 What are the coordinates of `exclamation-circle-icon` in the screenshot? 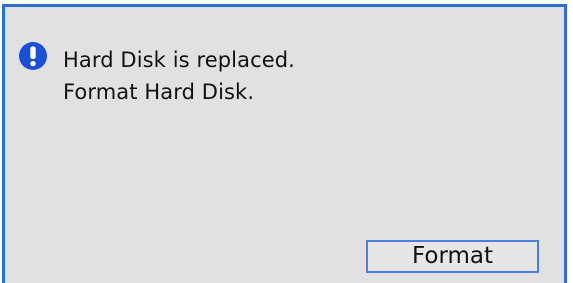 It's located at (33, 56).